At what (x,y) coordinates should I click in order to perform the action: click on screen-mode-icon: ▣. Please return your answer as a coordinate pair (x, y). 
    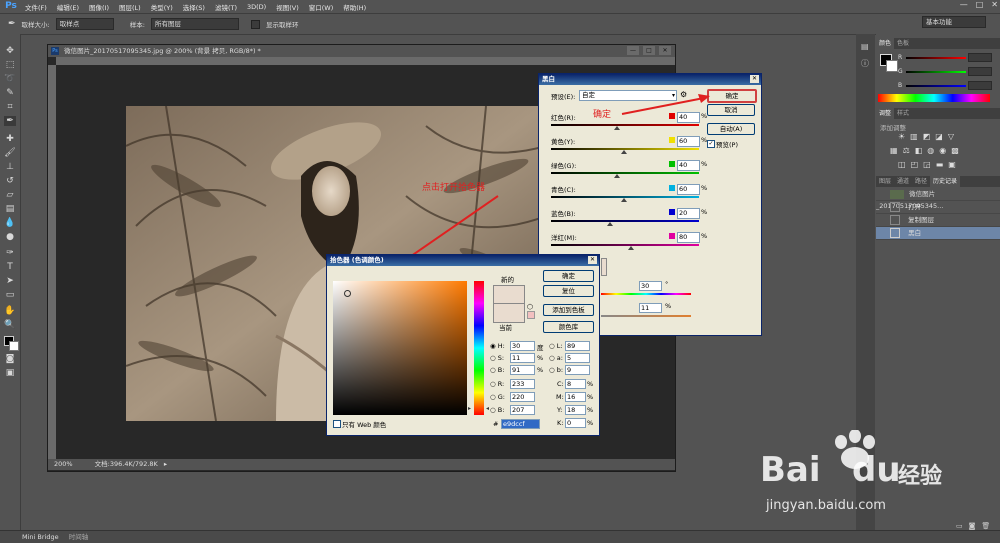
    Looking at the image, I should click on (10, 373).